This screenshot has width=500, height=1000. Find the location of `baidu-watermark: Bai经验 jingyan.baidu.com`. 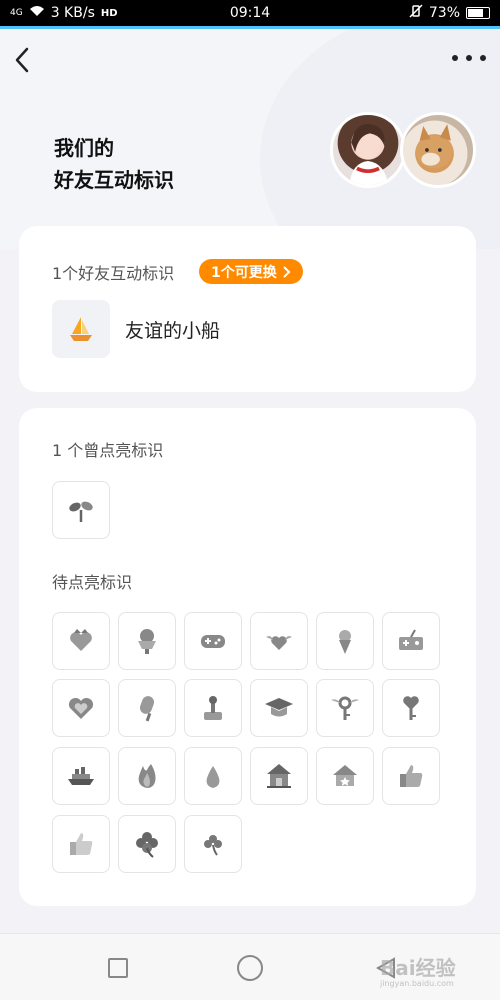

baidu-watermark: Bai经验 jingyan.baidu.com is located at coordinates (418, 970).